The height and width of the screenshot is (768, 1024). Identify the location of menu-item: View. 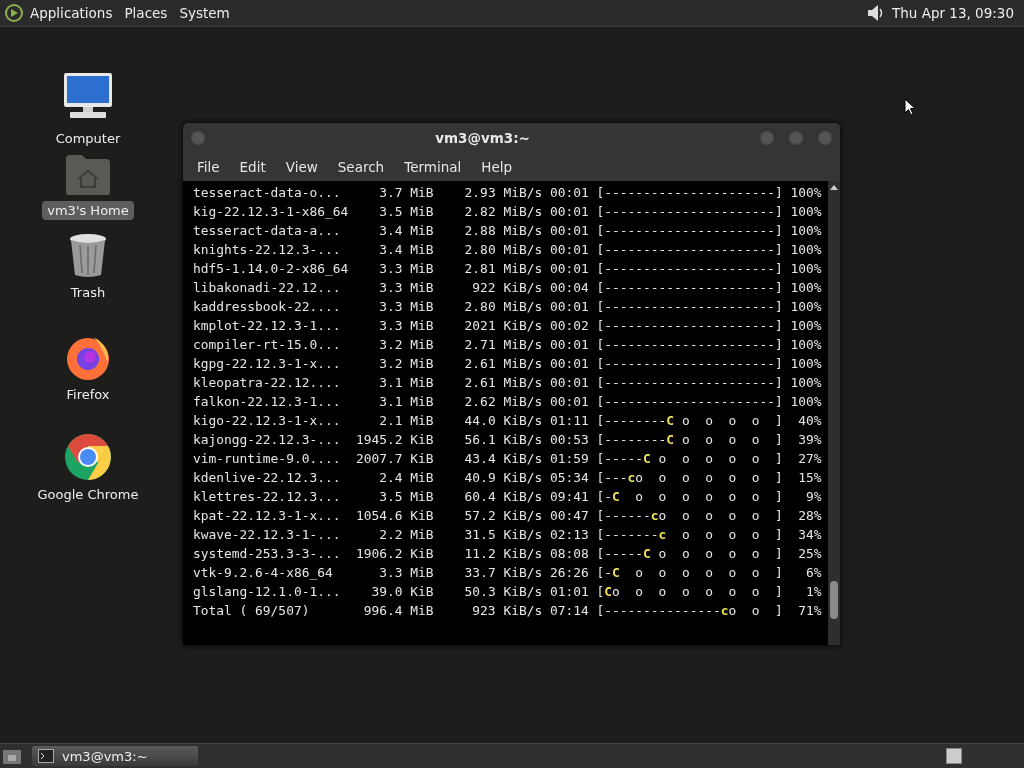
(301, 167).